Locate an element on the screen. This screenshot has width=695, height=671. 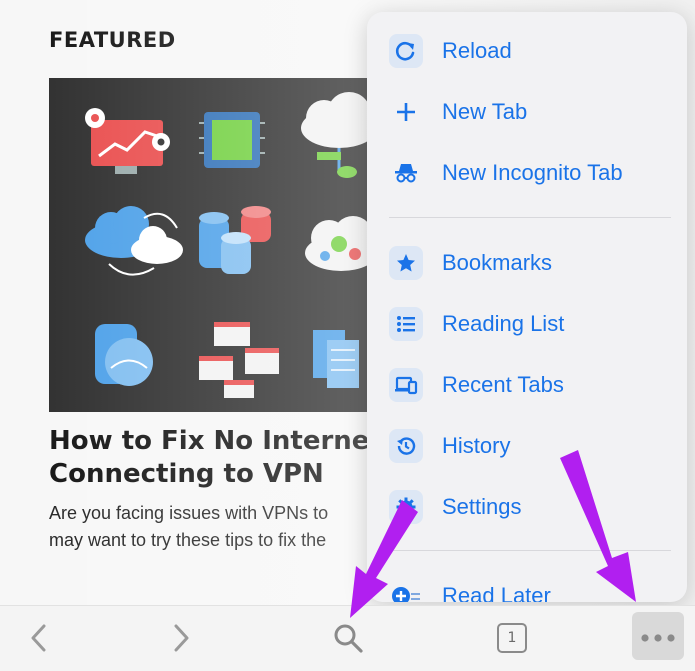
more-menu-button is located at coordinates (658, 637).